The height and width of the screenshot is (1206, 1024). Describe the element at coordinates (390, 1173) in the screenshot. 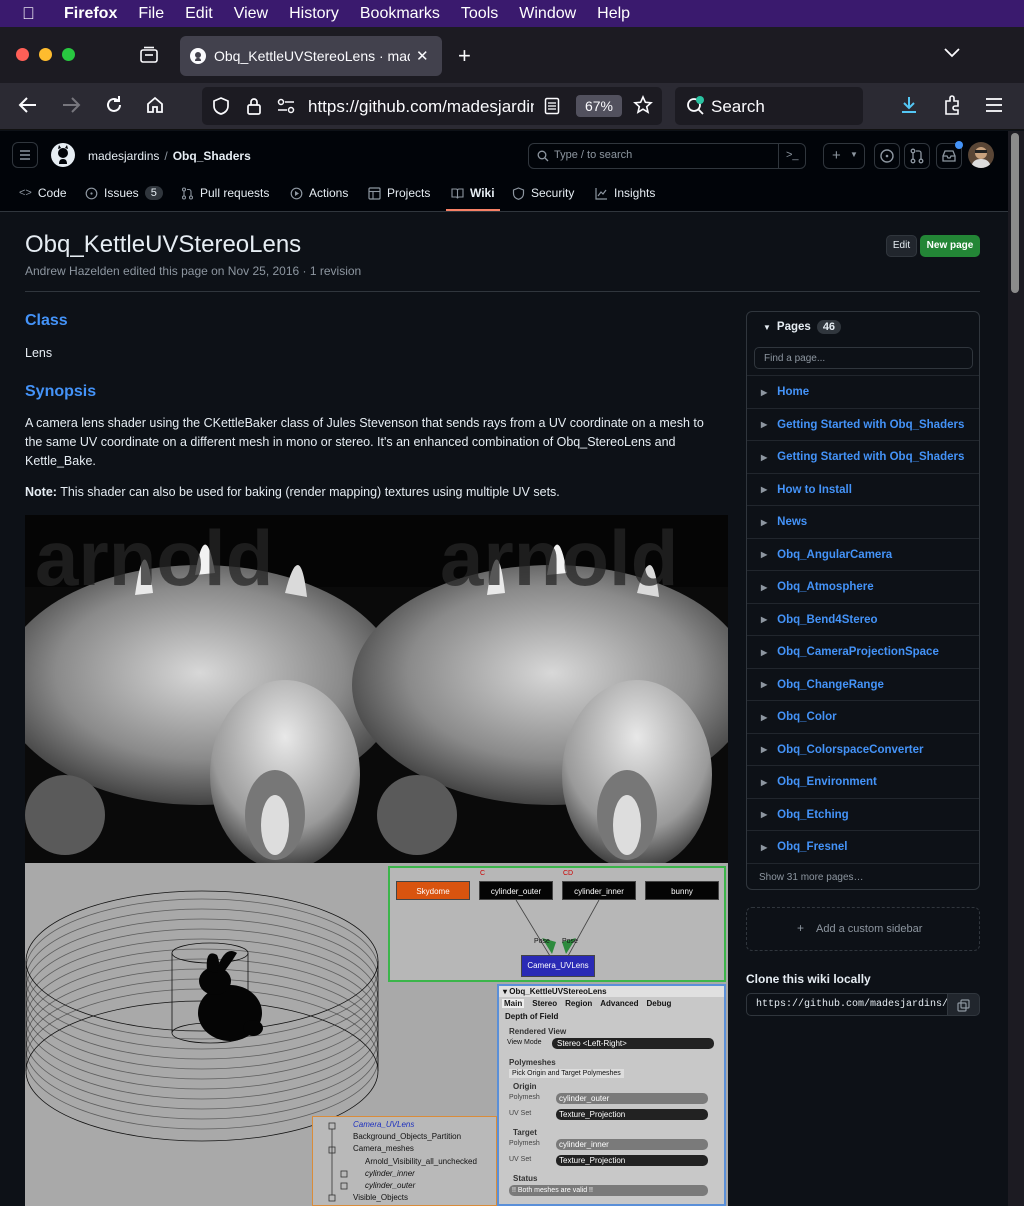

I see `tree-cylinder-inner: cylinder_inner` at that location.